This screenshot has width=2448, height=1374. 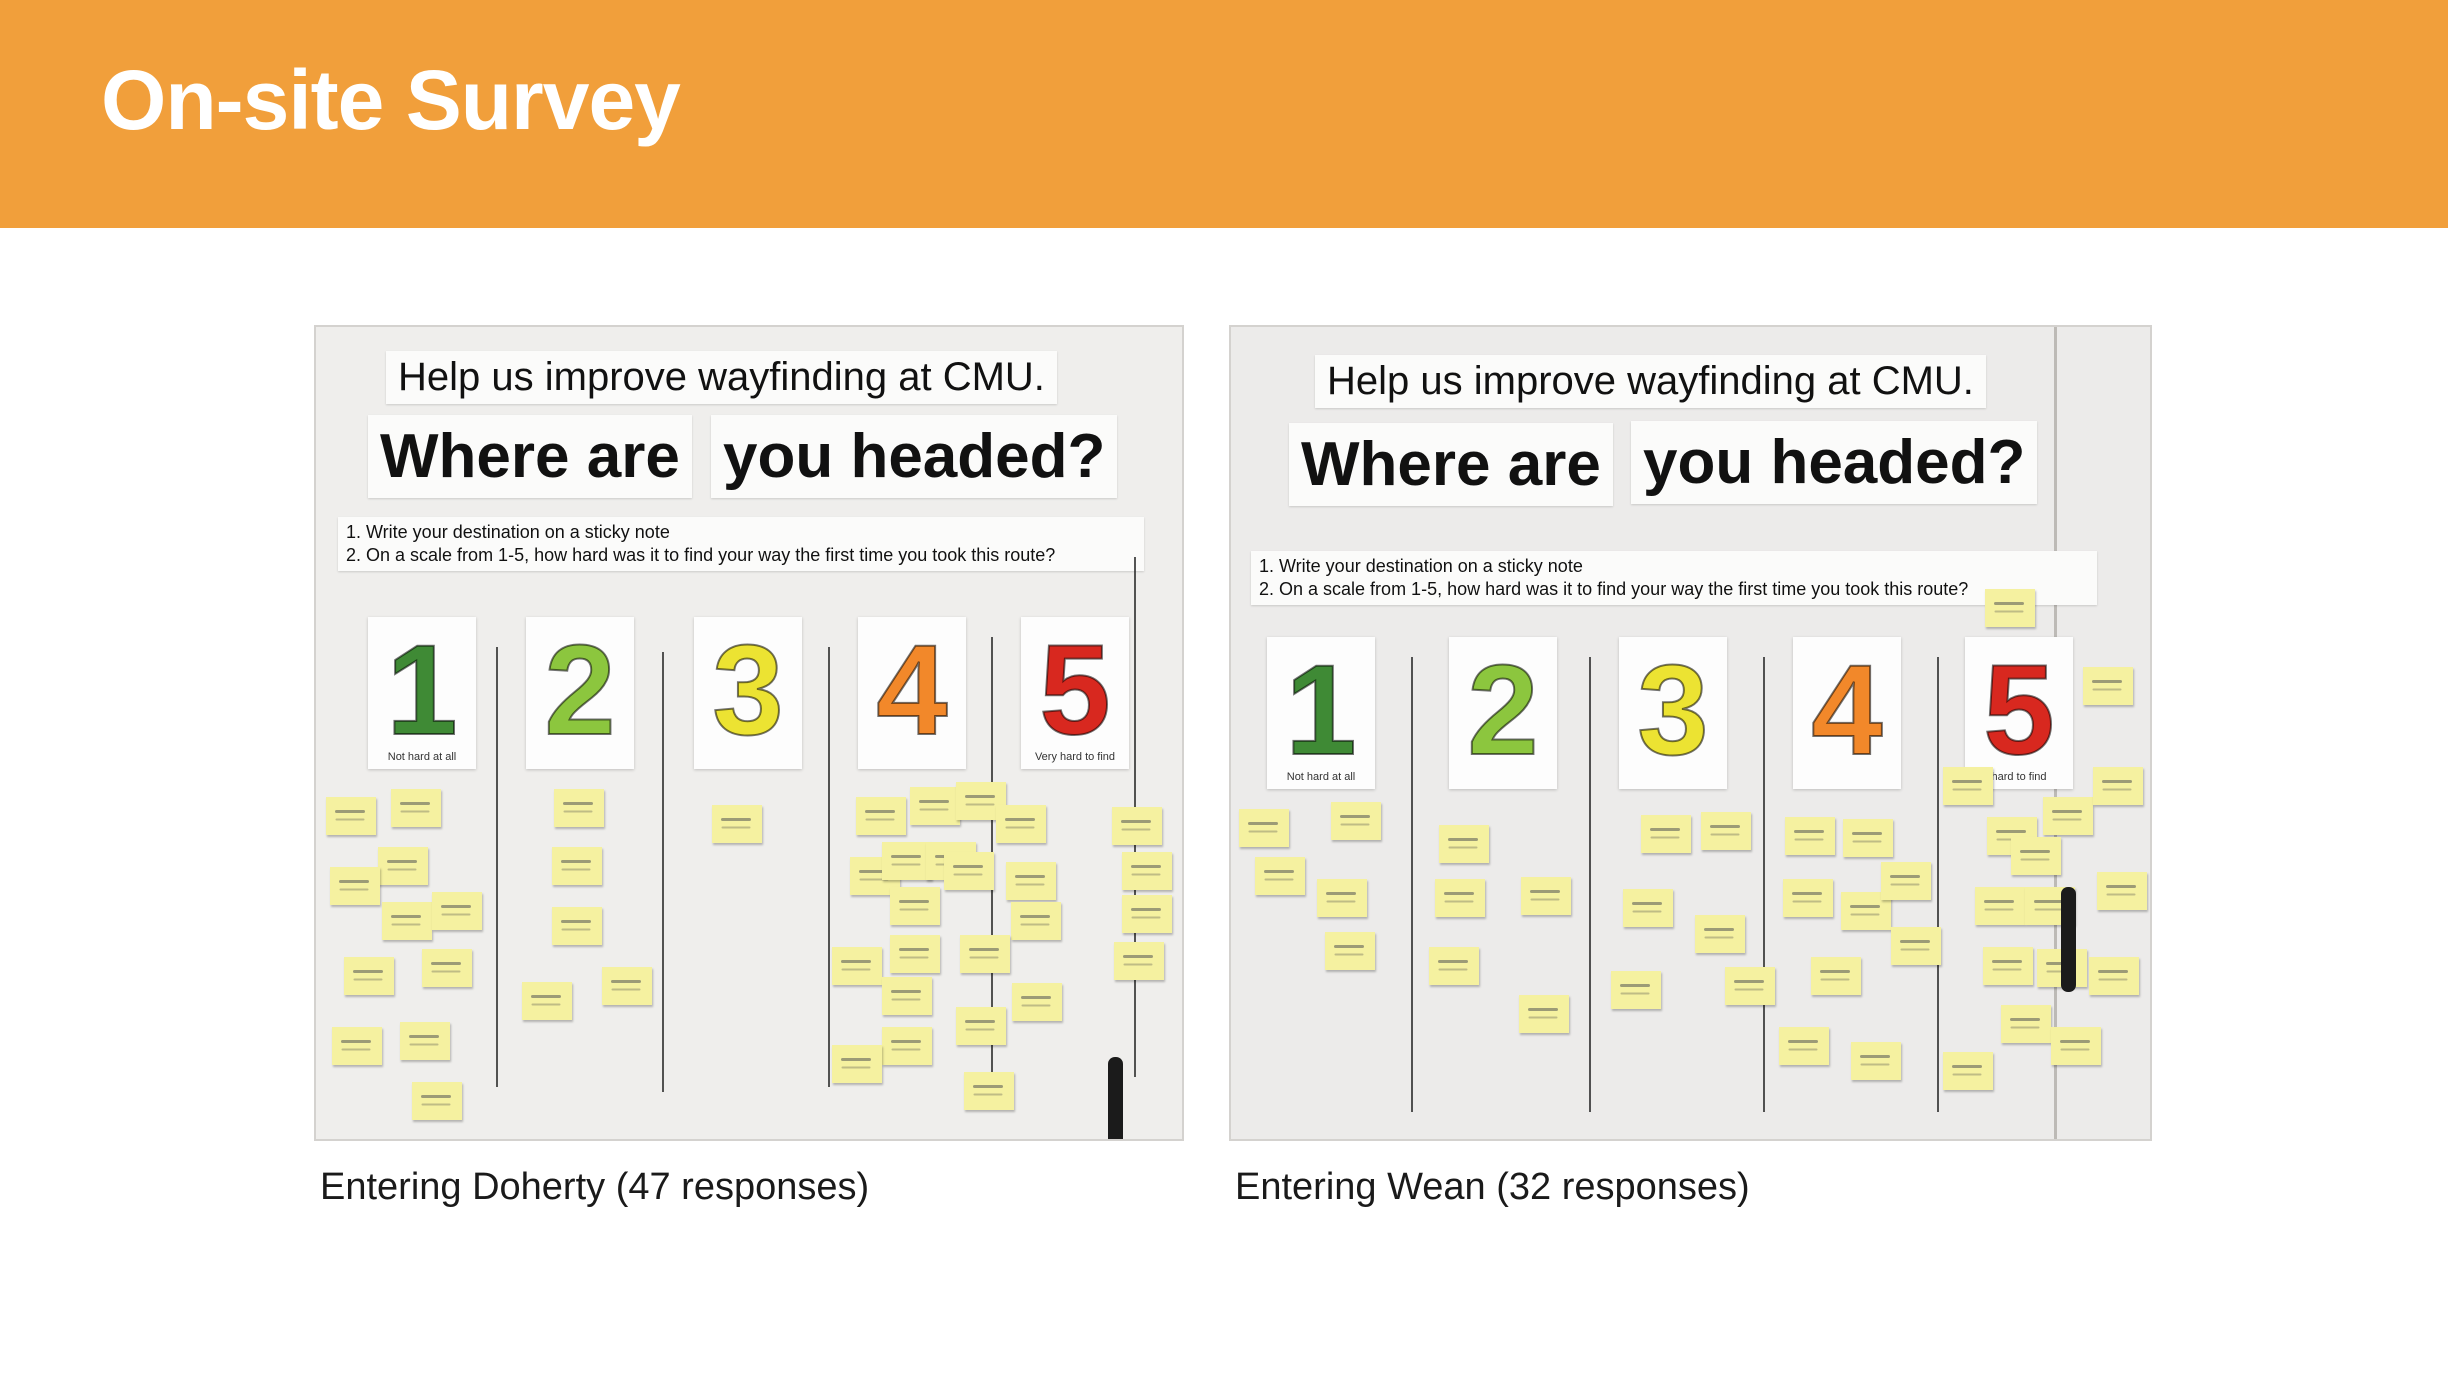 I want to click on scale-card-2: 2, so click(x=1503, y=713).